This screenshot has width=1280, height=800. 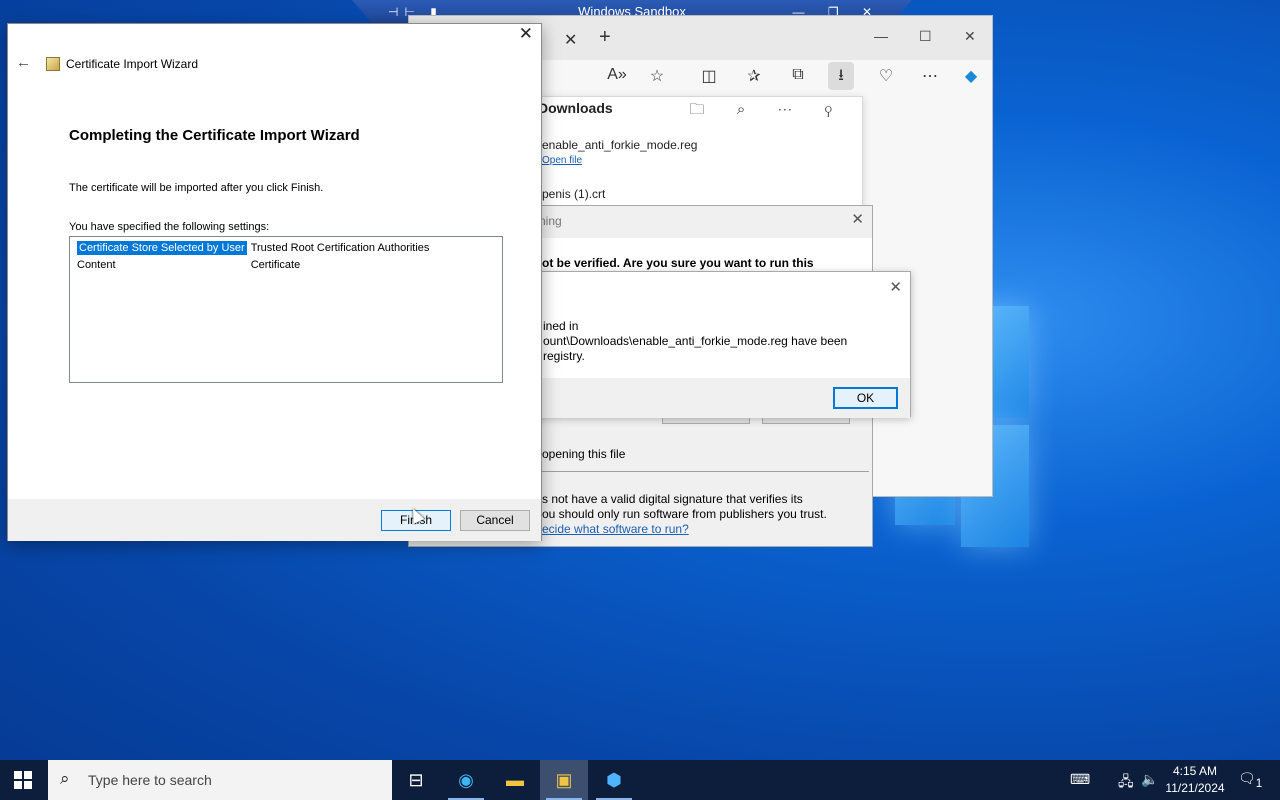 I want to click on registry-message-line1: ined in, so click(x=561, y=326).